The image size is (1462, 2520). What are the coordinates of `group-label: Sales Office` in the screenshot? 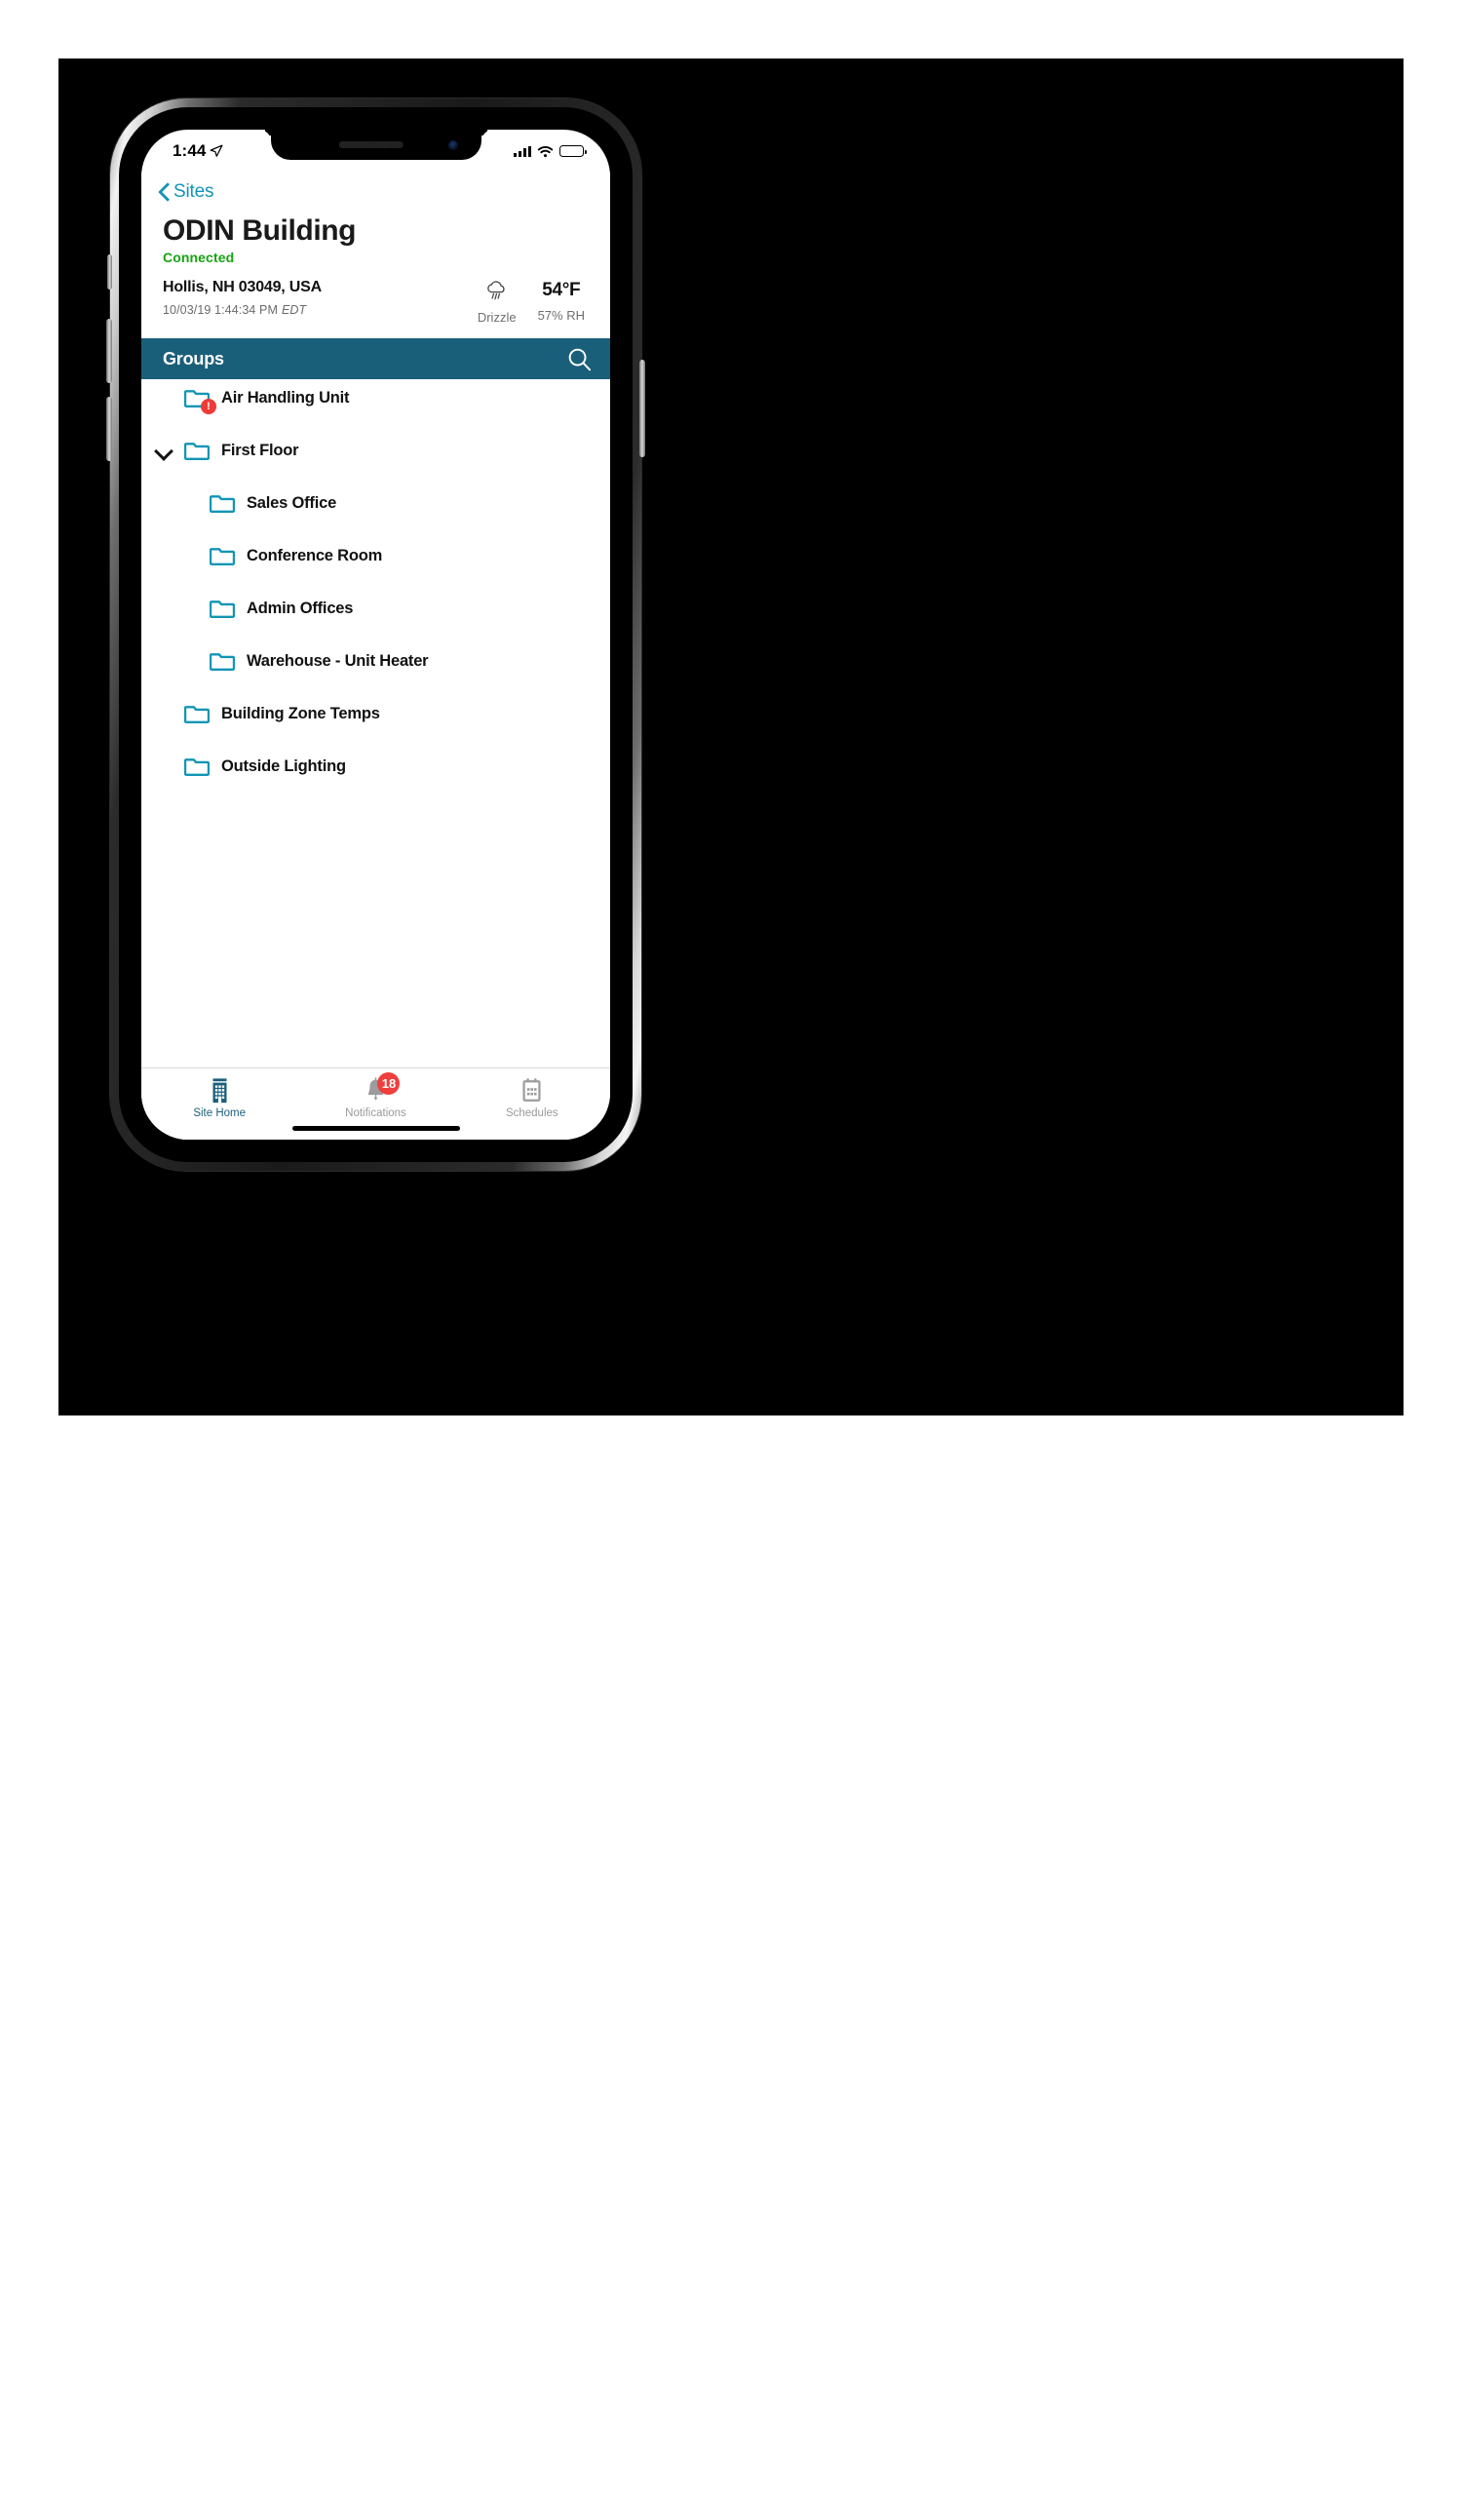 It's located at (292, 503).